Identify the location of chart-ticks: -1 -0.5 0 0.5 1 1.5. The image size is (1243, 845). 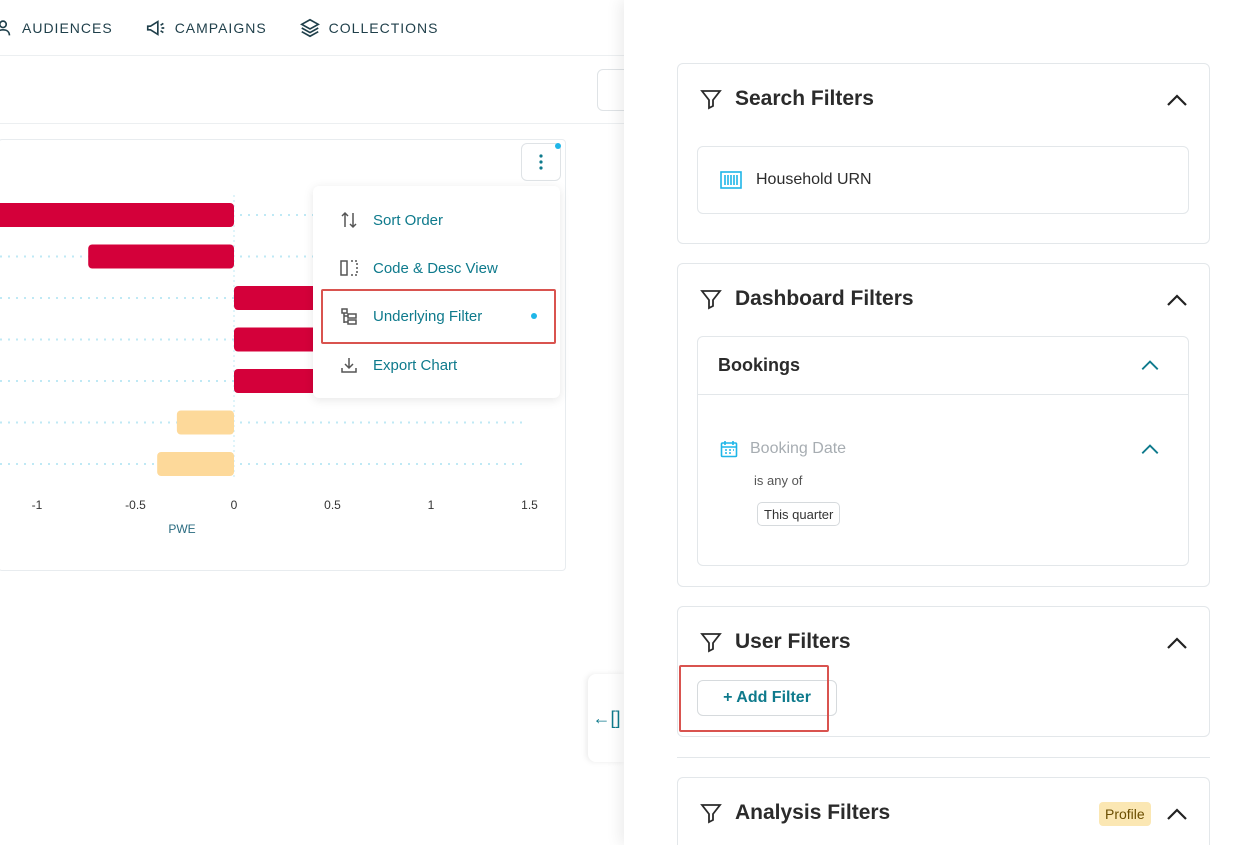
(285, 505).